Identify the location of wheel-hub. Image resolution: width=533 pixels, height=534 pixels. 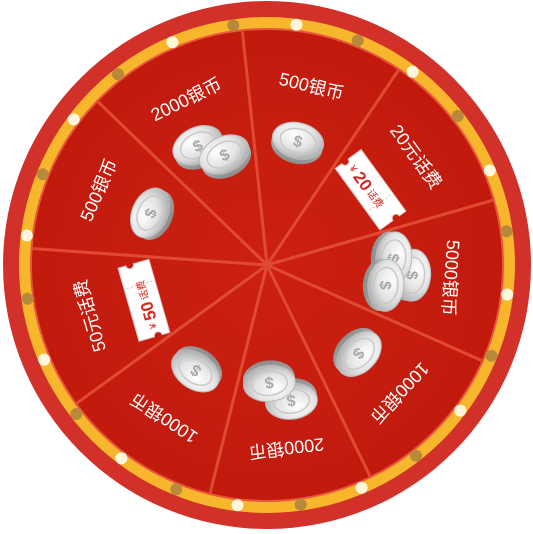
(267, 265).